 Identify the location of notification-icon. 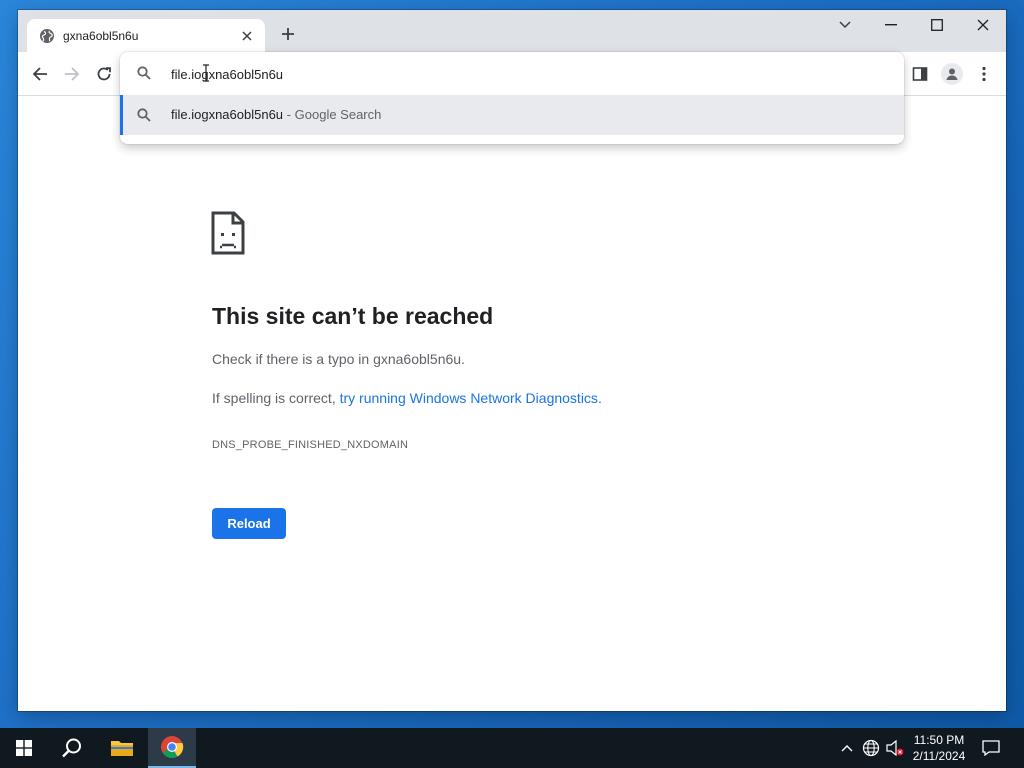
(991, 748).